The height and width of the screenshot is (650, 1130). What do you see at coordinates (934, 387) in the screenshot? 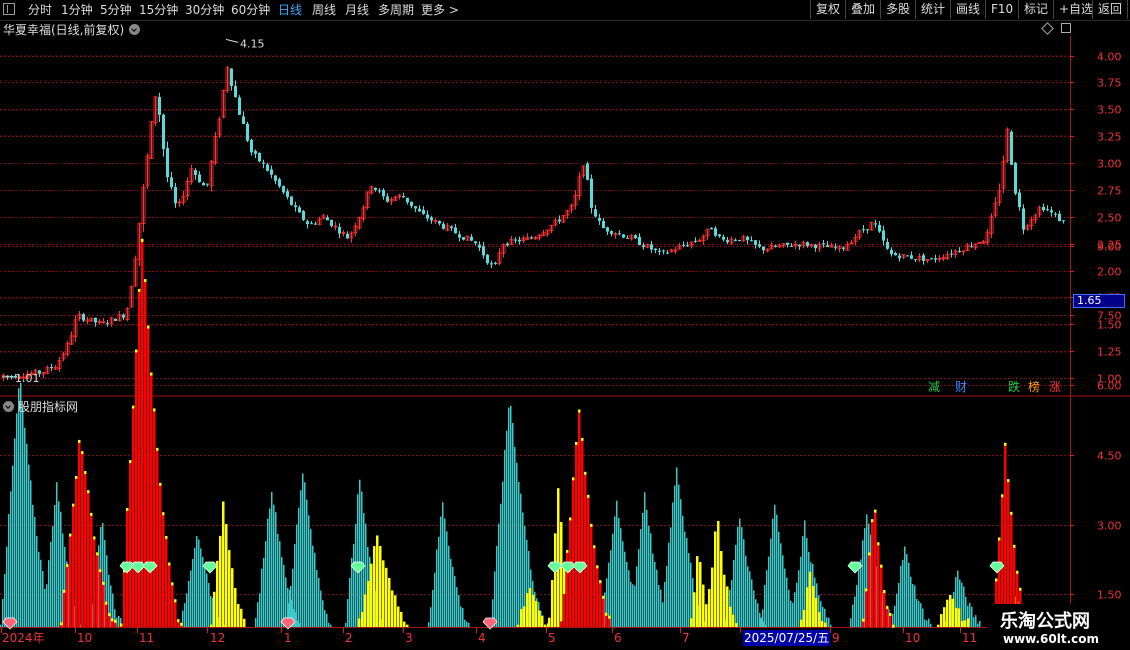
I see `tag-reduce: 减` at bounding box center [934, 387].